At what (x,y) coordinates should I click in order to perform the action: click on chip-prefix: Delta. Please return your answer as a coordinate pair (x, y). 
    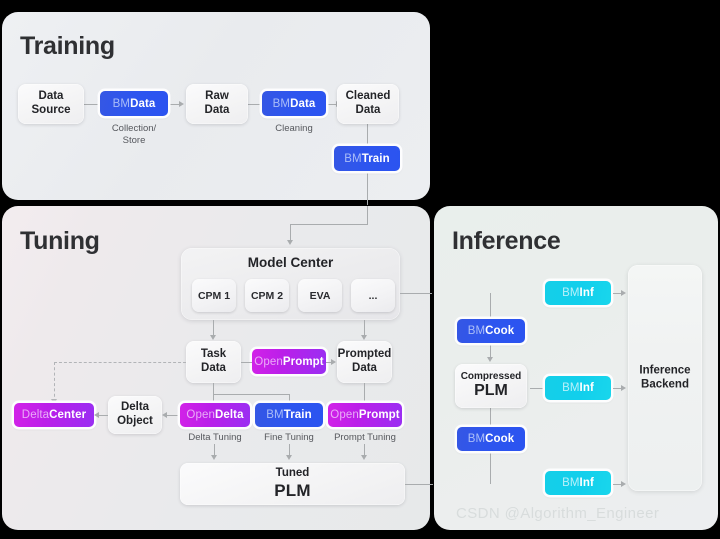
    Looking at the image, I should click on (35, 415).